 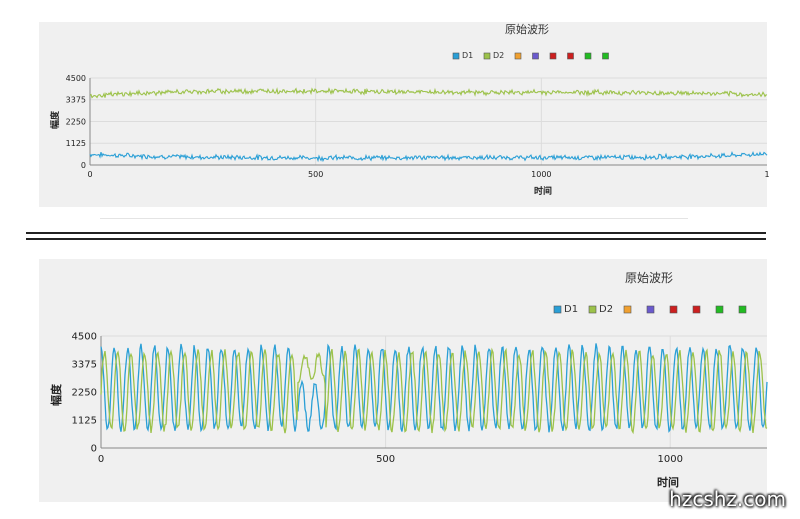 What do you see at coordinates (394, 218) in the screenshot?
I see `divider-faint` at bounding box center [394, 218].